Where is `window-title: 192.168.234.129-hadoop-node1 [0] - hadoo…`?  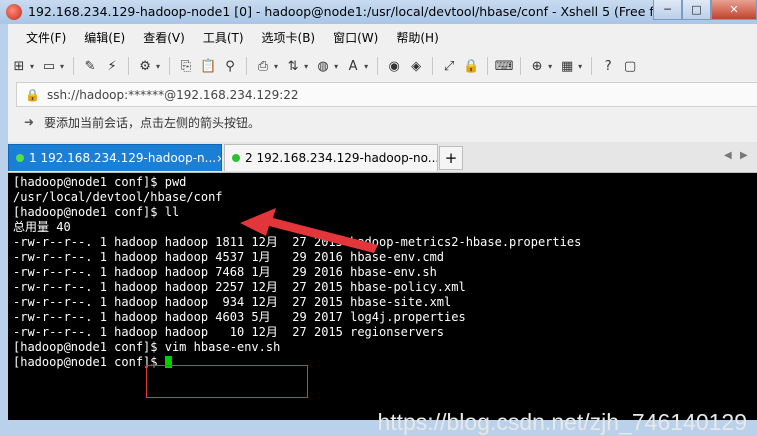
window-title: 192.168.234.129-hadoop-node1 [0] - hadoo… is located at coordinates (348, 11).